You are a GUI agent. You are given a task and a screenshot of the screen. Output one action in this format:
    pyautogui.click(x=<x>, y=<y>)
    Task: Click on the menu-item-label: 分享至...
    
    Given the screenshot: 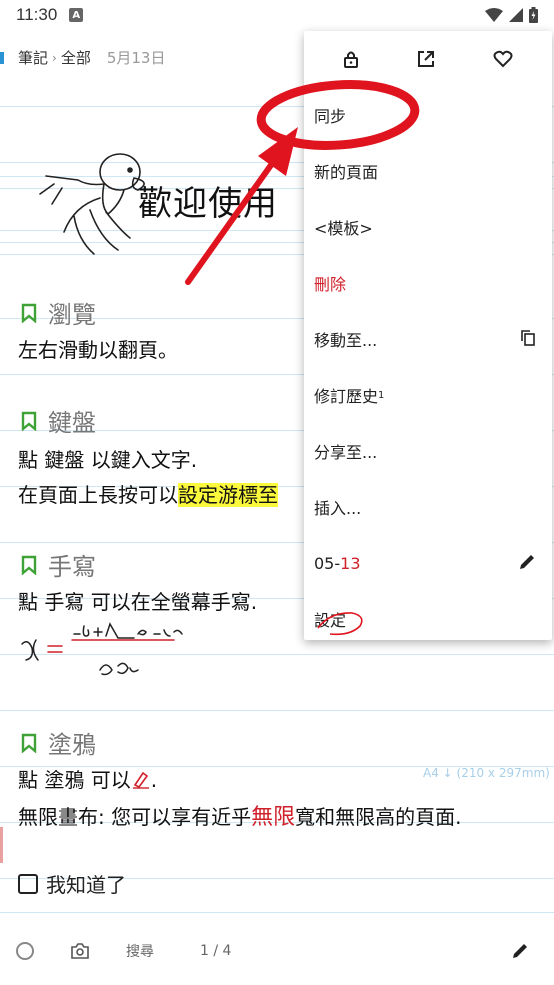 What is the action you would take?
    pyautogui.click(x=346, y=452)
    